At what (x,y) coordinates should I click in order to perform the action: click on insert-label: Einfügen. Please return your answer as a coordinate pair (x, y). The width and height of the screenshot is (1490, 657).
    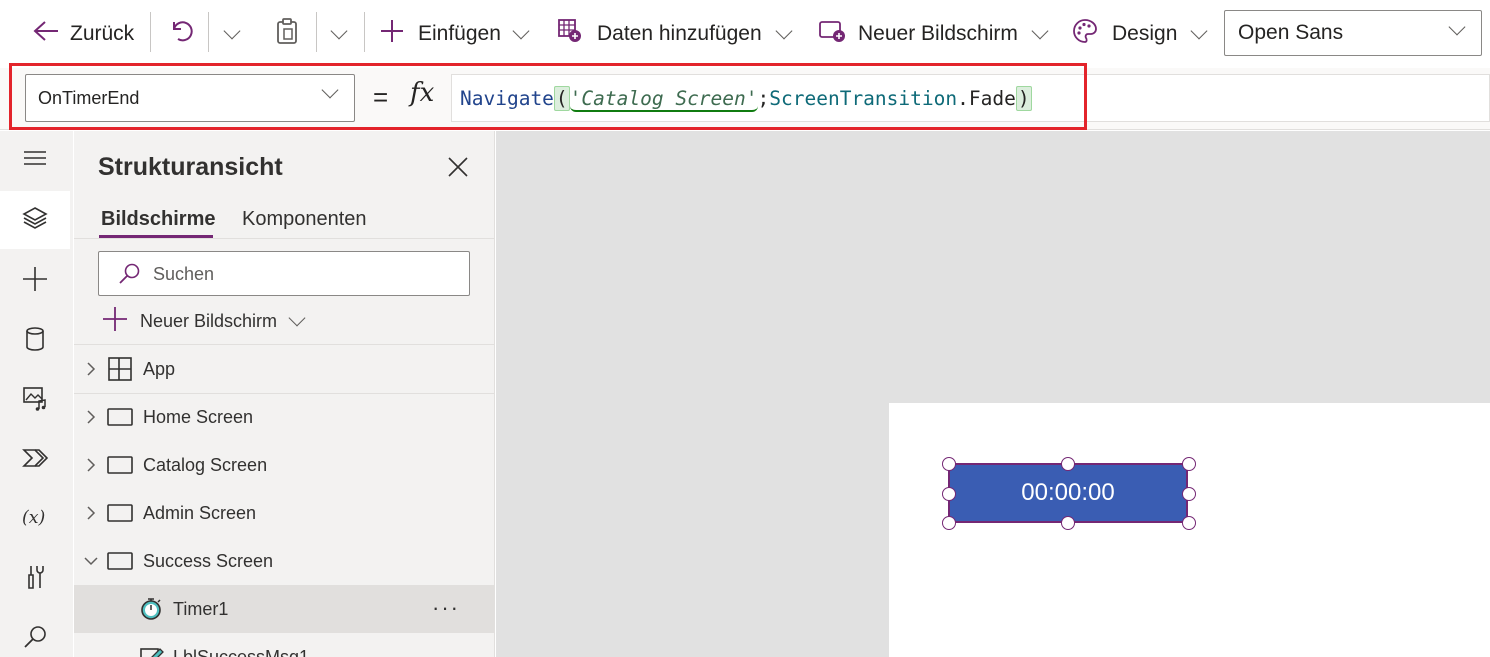
    Looking at the image, I should click on (459, 33).